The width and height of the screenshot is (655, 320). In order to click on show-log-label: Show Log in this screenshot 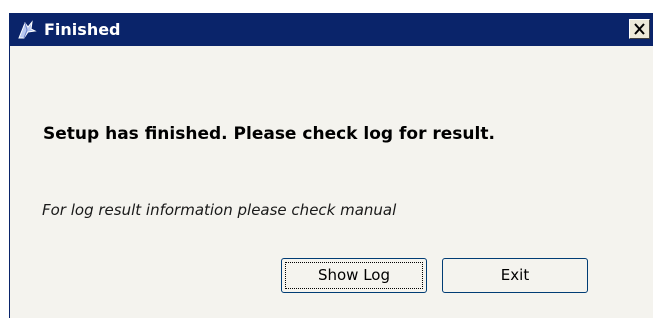, I will do `click(354, 275)`.